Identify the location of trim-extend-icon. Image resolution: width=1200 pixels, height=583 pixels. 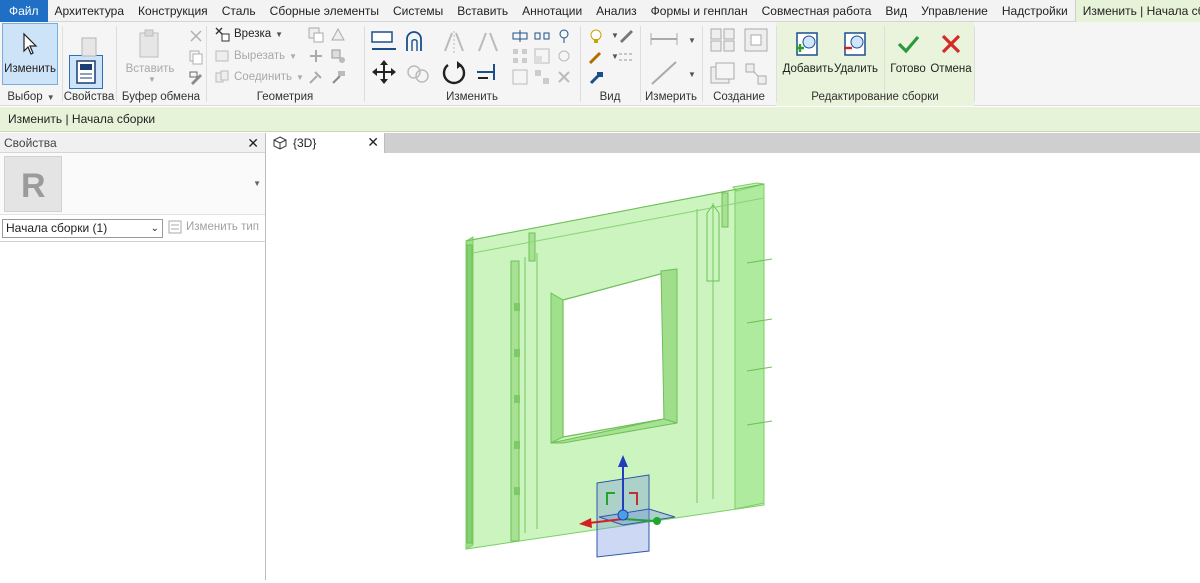
(488, 72).